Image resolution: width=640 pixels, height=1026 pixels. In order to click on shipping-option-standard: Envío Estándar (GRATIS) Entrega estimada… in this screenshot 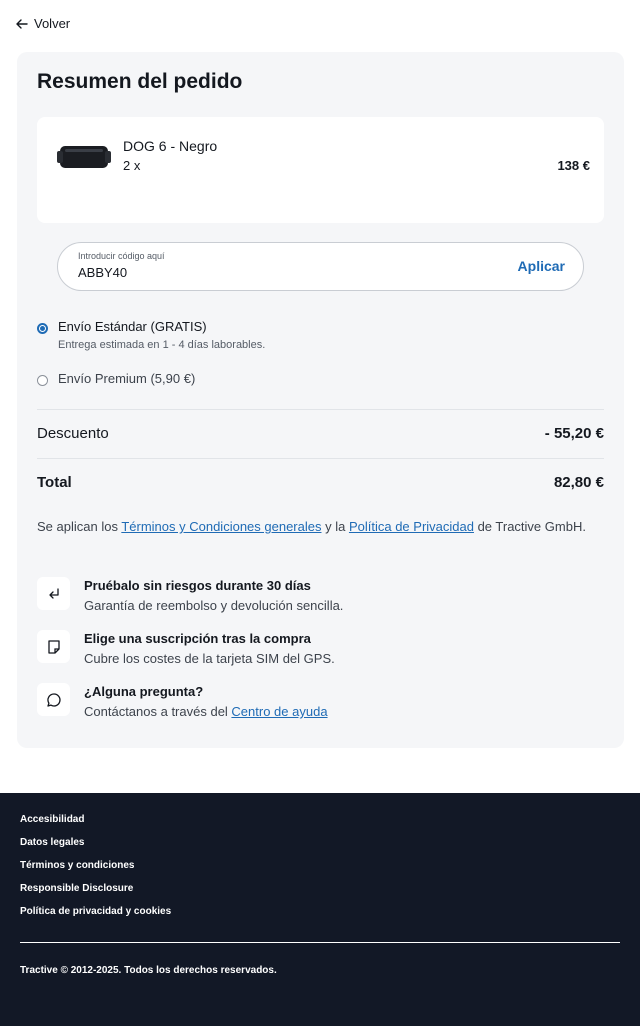, I will do `click(151, 335)`.